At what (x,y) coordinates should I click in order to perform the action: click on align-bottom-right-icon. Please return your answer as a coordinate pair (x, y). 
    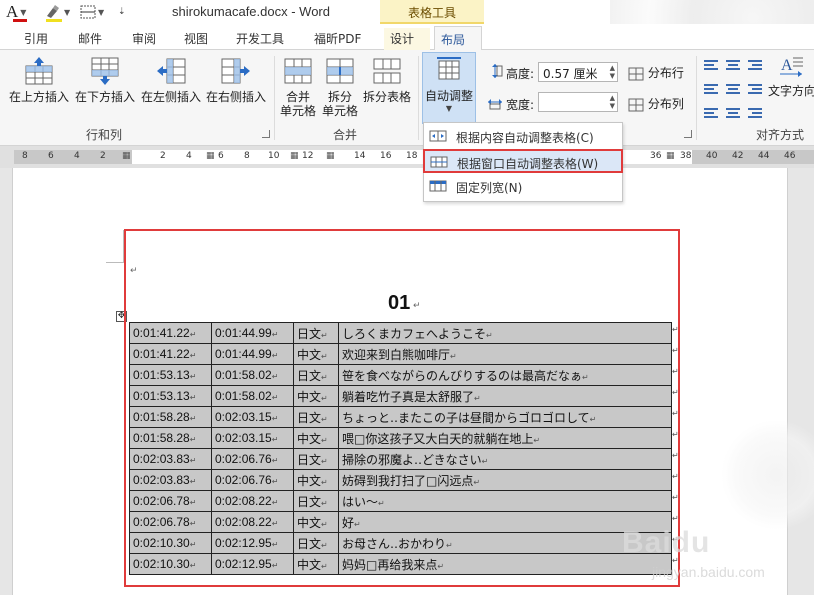
    Looking at the image, I should click on (756, 113).